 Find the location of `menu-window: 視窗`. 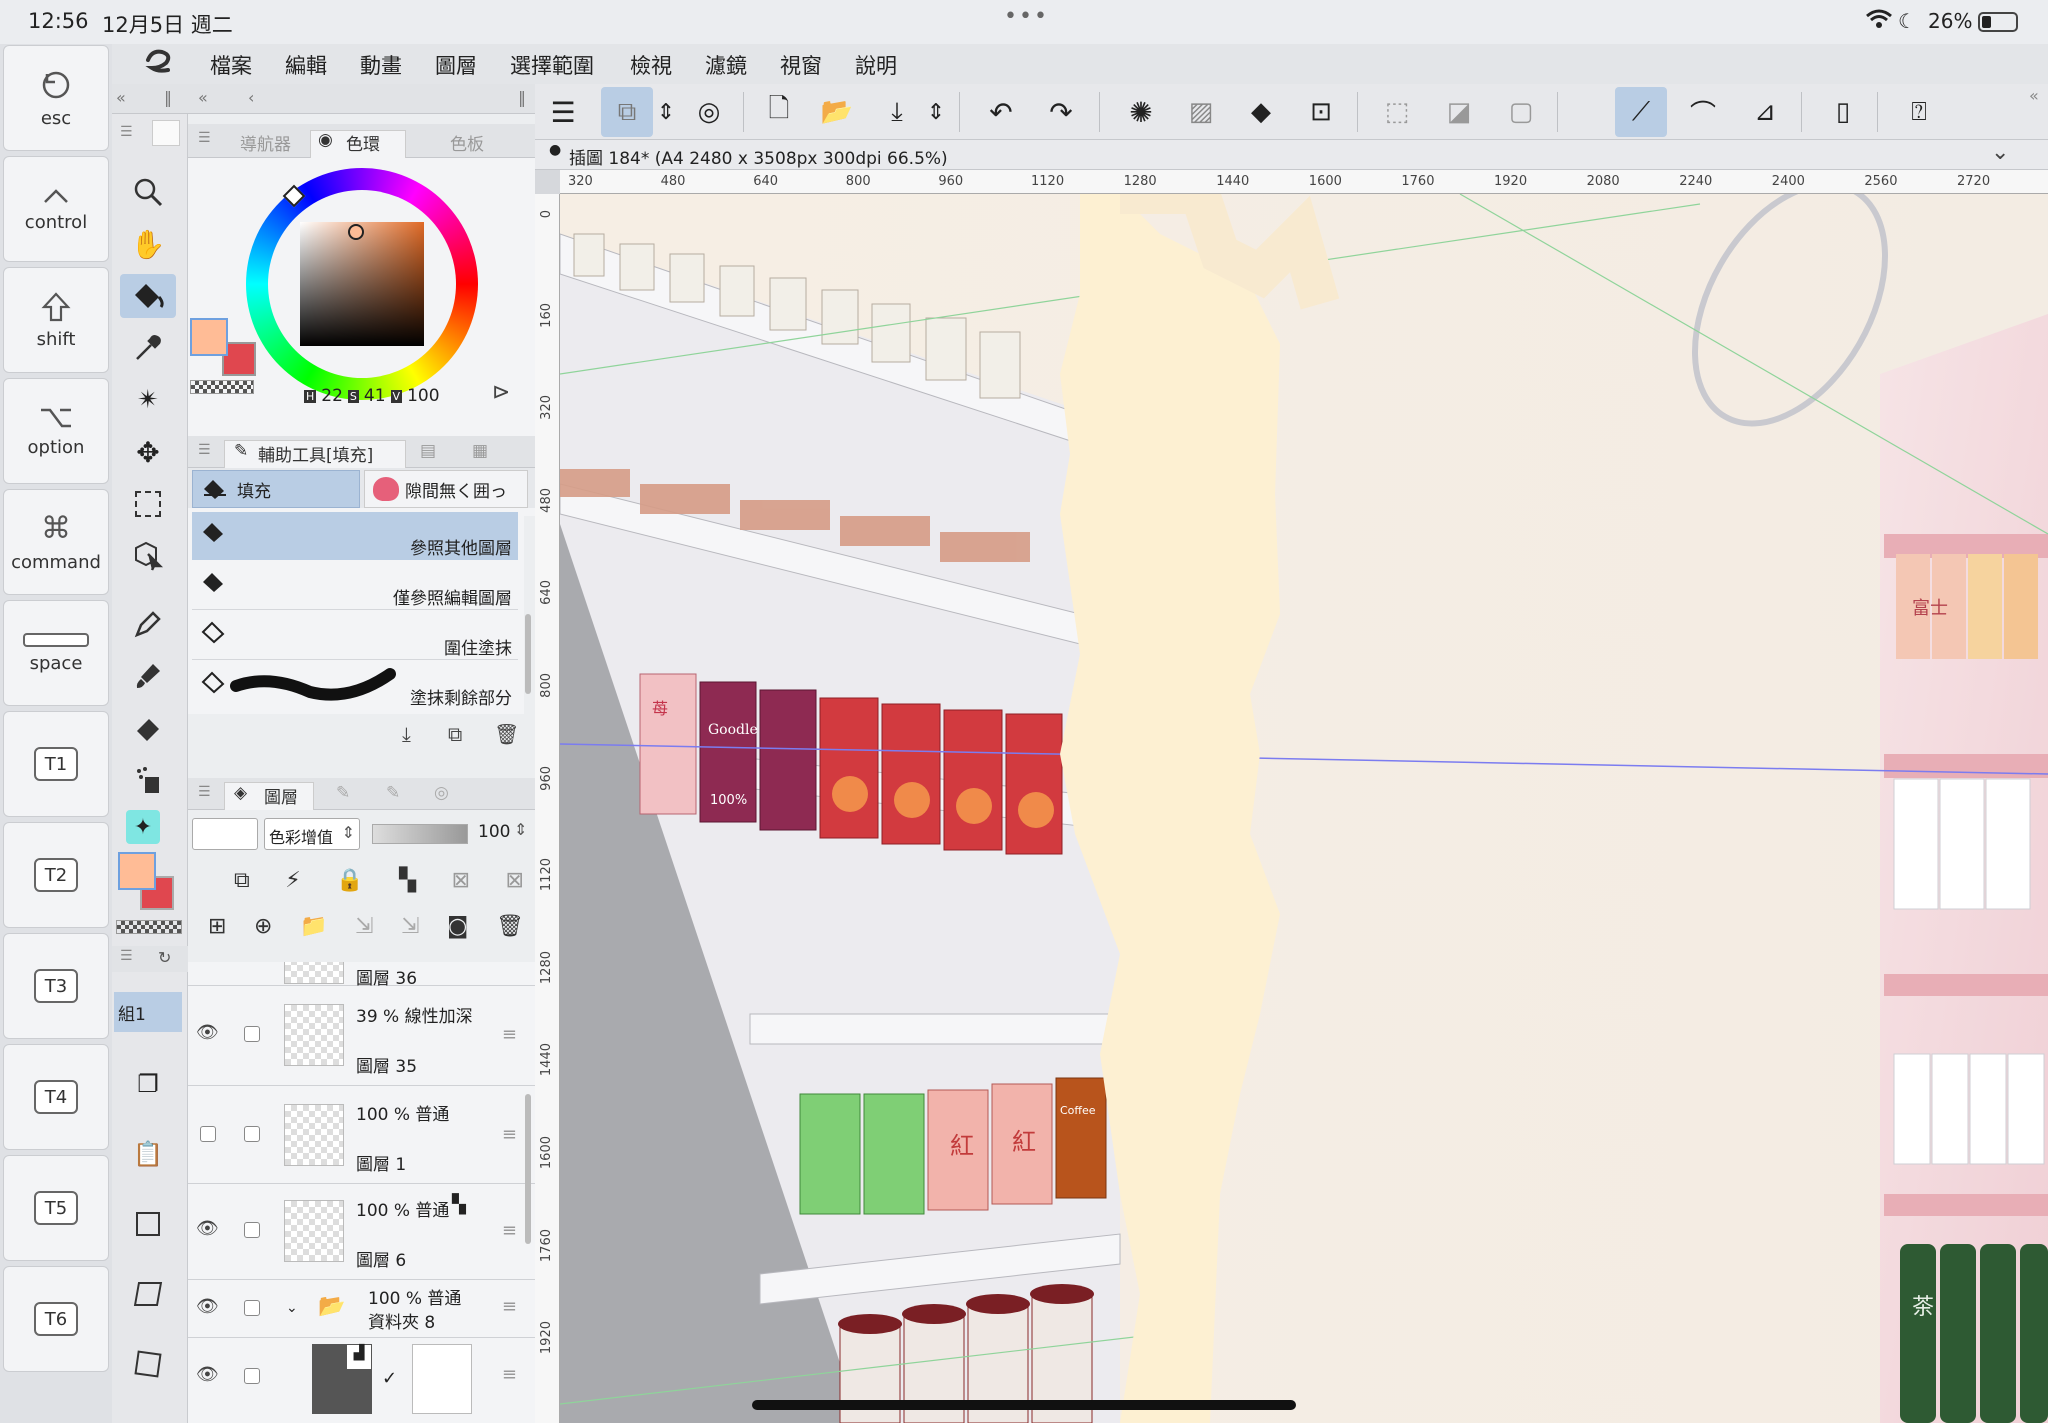

menu-window: 視窗 is located at coordinates (801, 65).